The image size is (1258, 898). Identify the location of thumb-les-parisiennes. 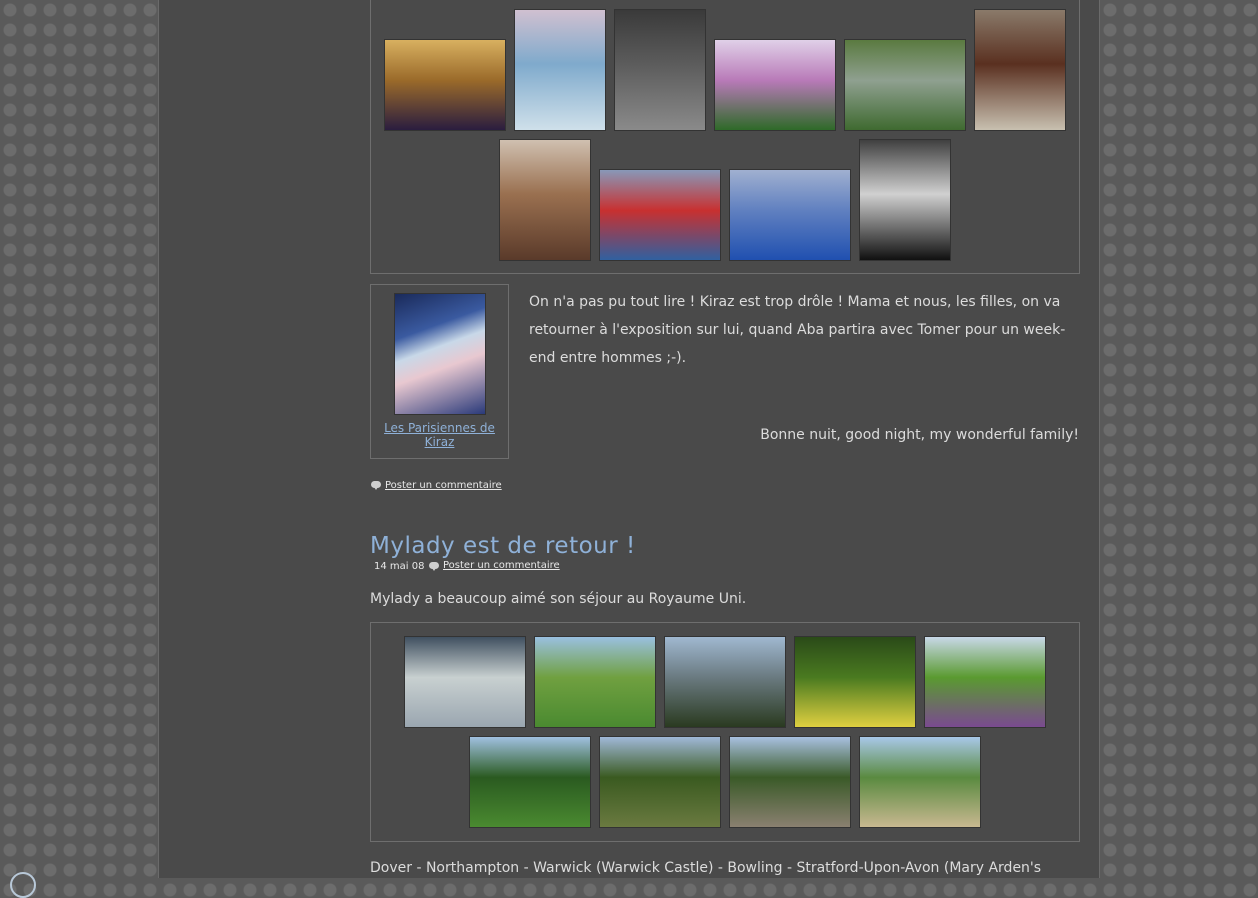
(440, 354).